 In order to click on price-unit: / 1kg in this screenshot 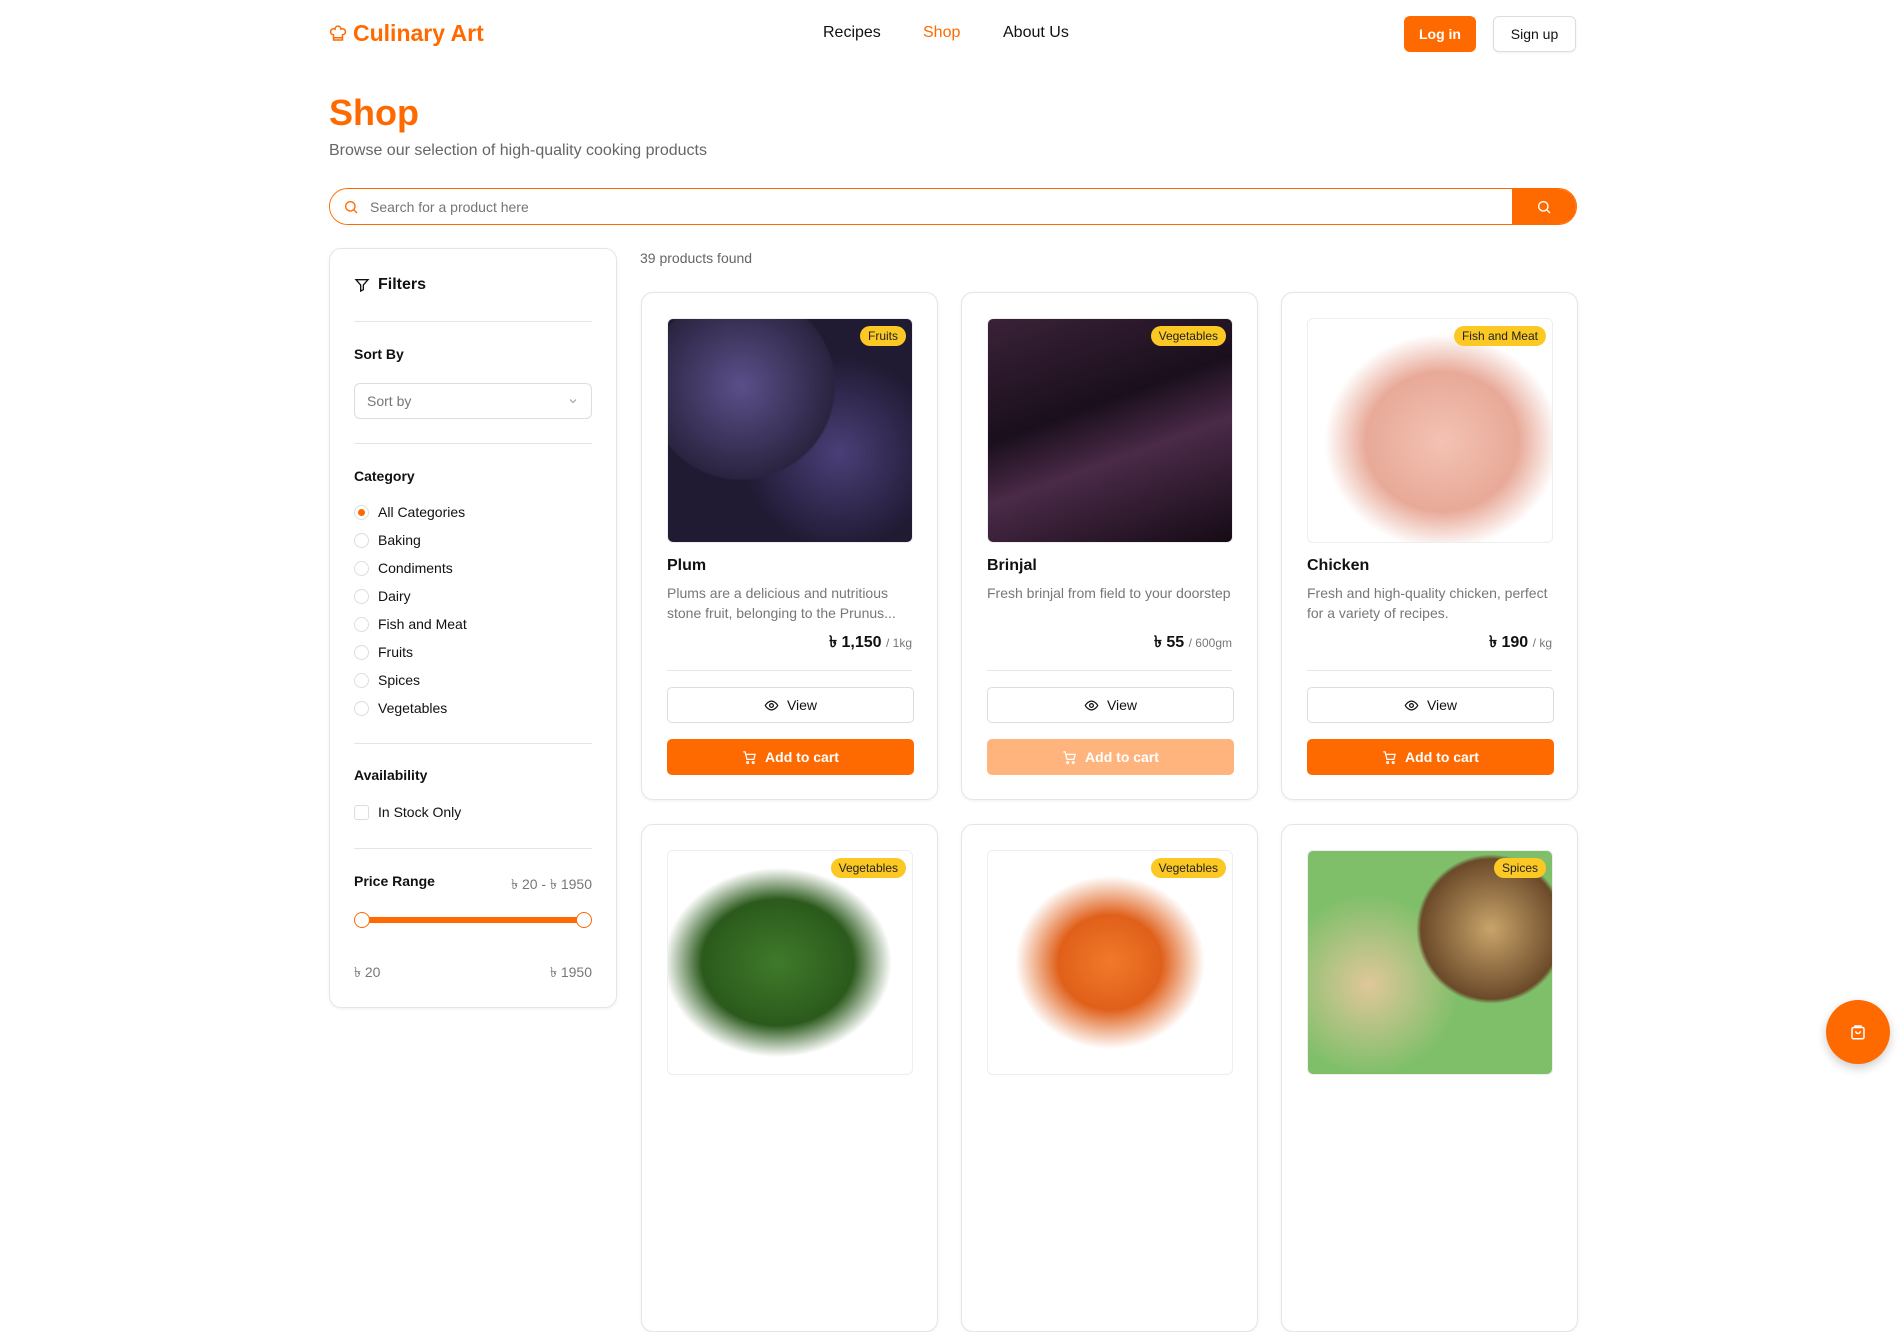, I will do `click(898, 643)`.